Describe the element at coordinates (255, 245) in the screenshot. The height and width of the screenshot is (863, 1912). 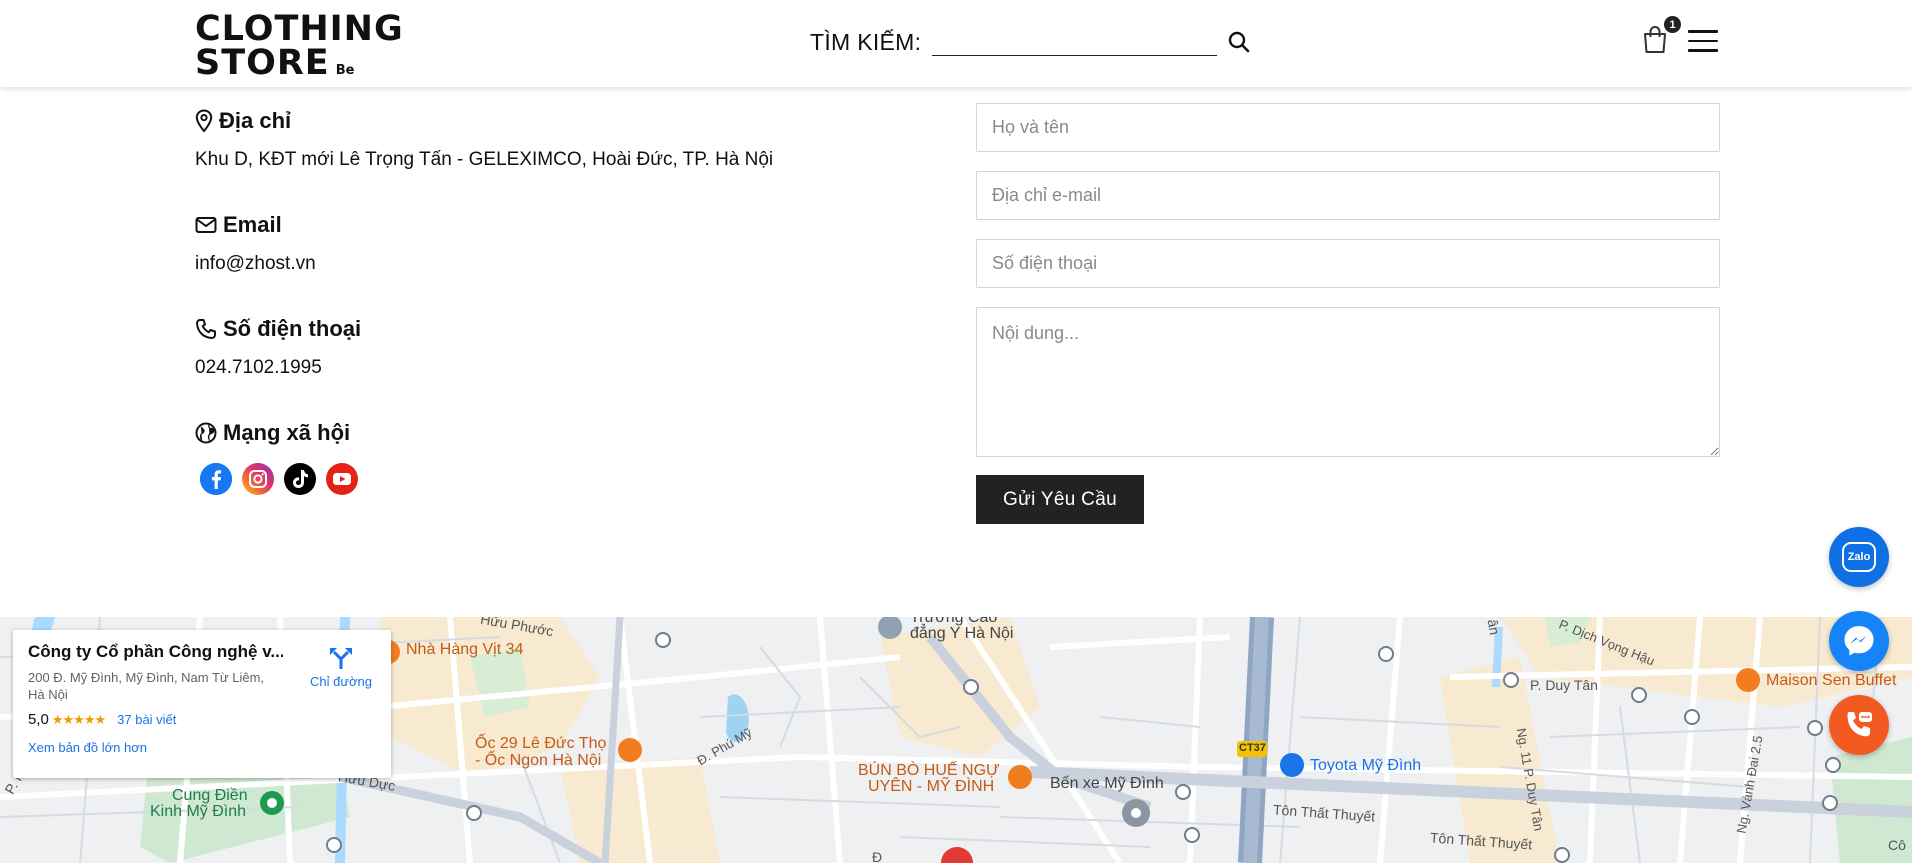
I see `email-block: Email info@zhost.vn` at that location.